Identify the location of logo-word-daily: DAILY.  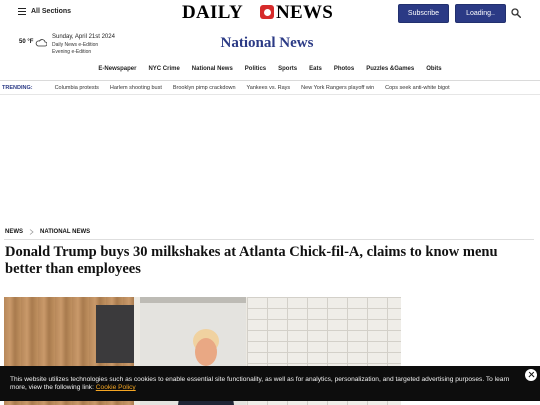
(212, 12).